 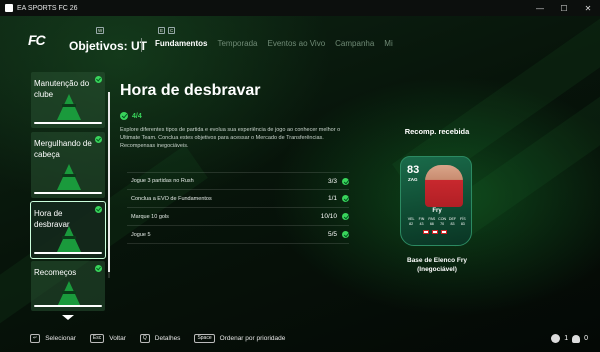 I want to click on reward-heading: Recomp. recebida, so click(x=437, y=131).